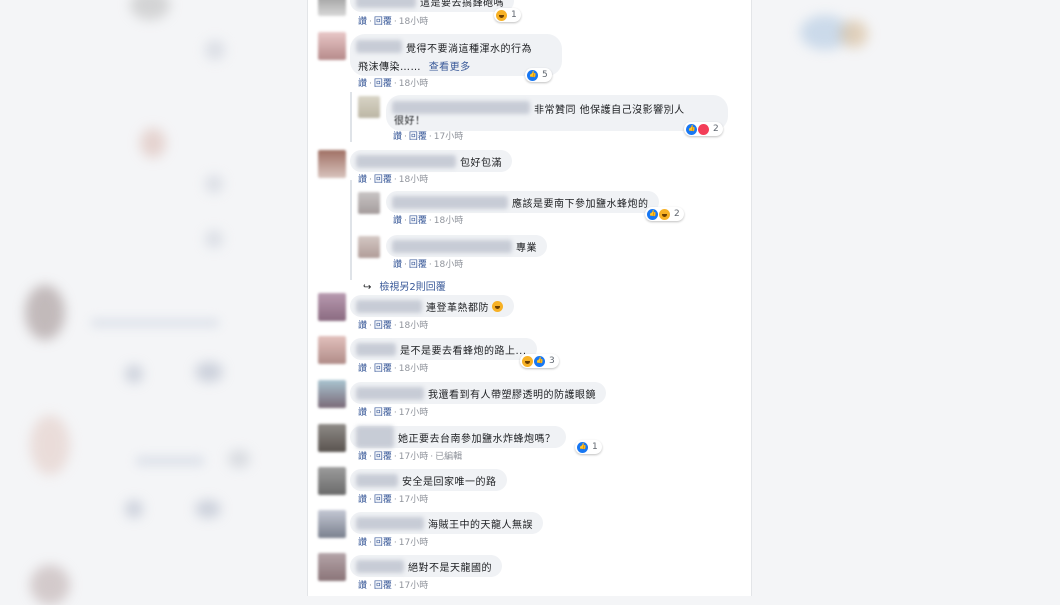 This screenshot has width=1060, height=605. I want to click on comment-bubble: 連登革熱都防, so click(432, 306).